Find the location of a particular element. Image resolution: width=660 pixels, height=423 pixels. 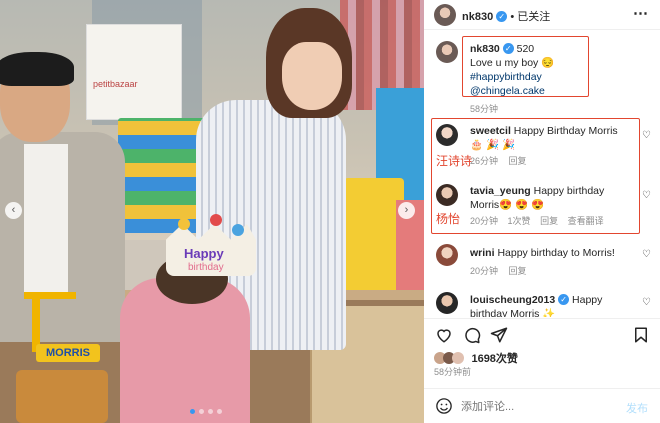

comment-icon is located at coordinates (472, 335).